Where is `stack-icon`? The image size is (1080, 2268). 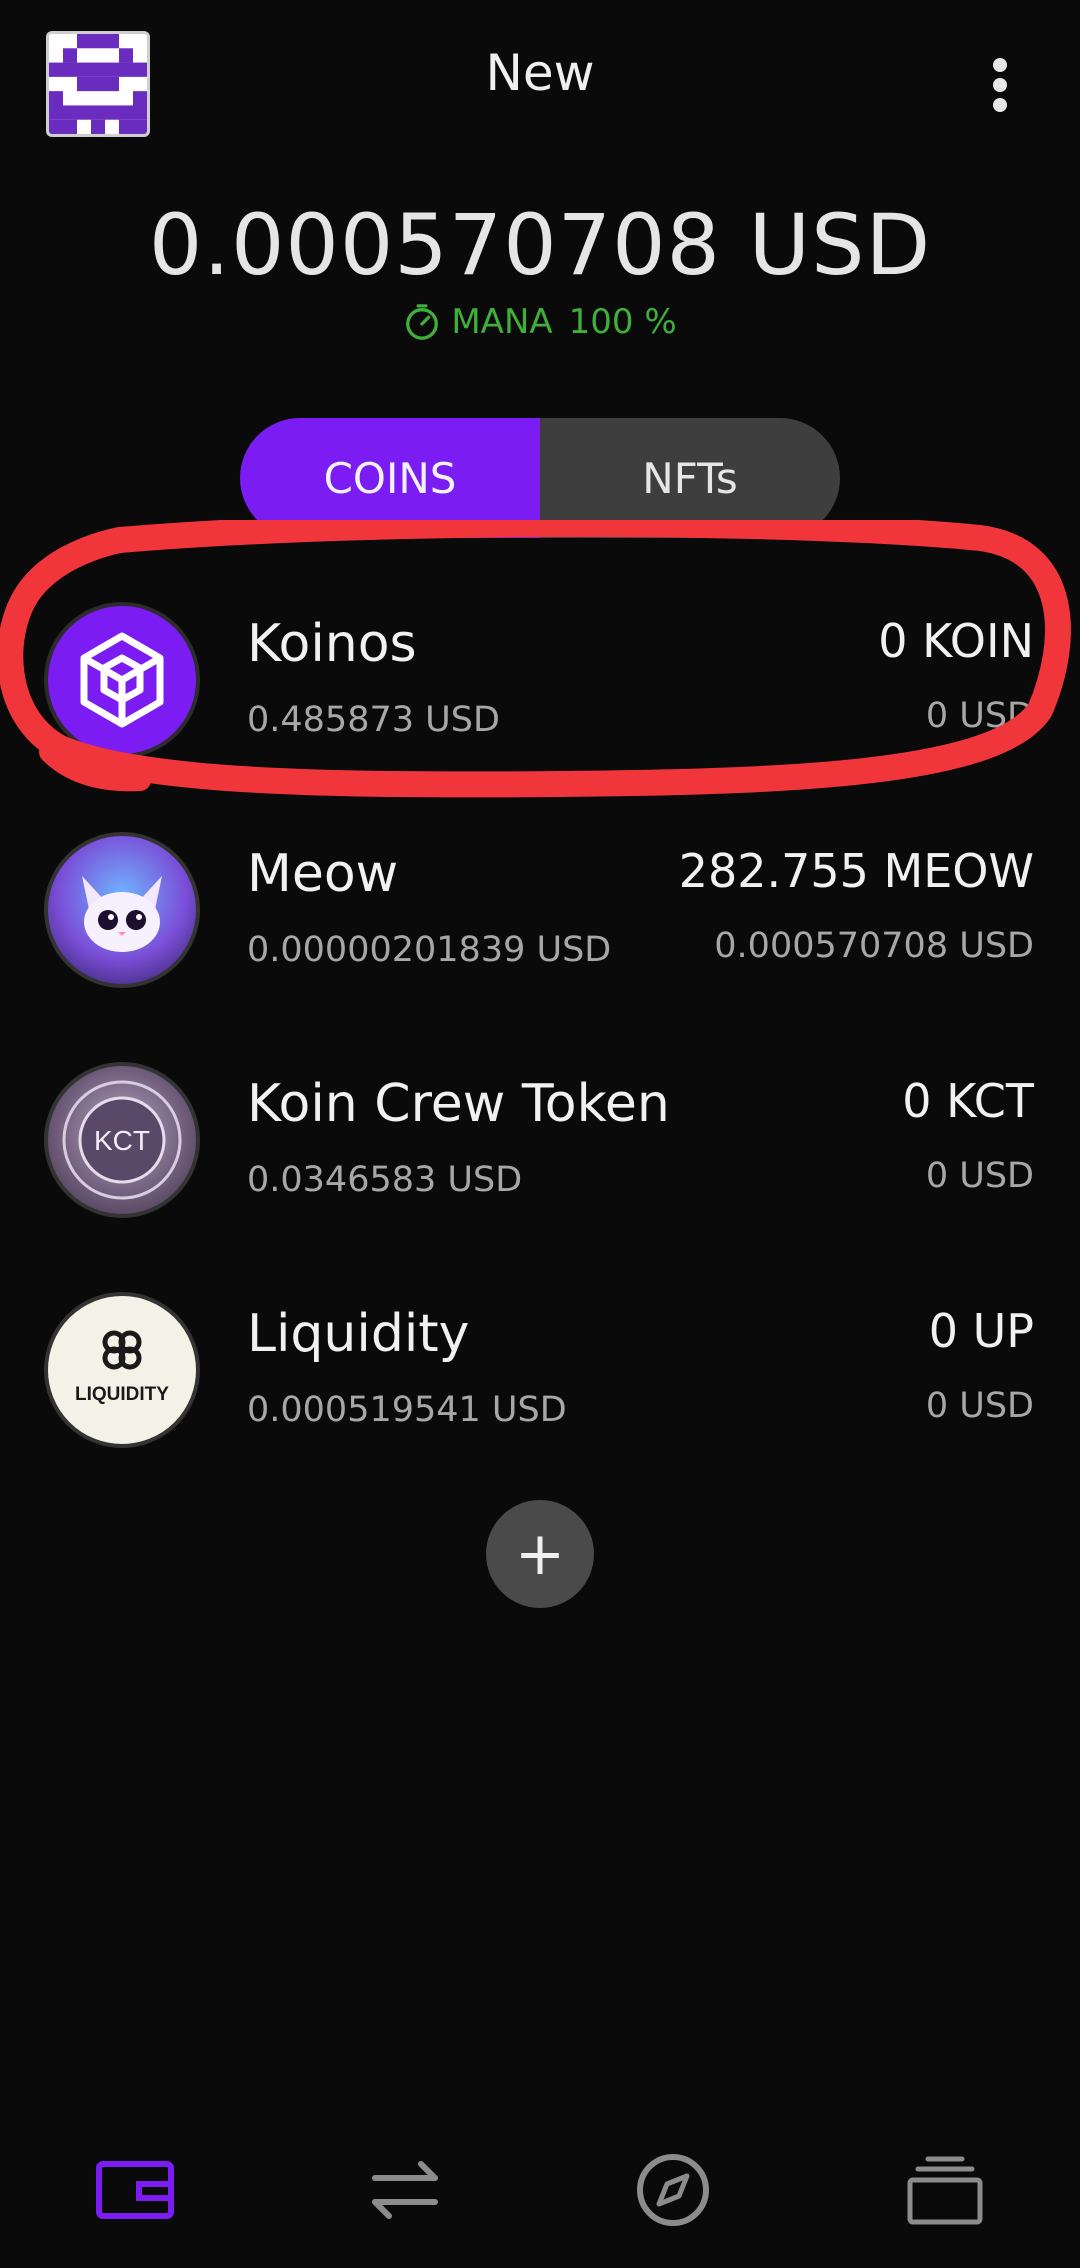
stack-icon is located at coordinates (945, 2190).